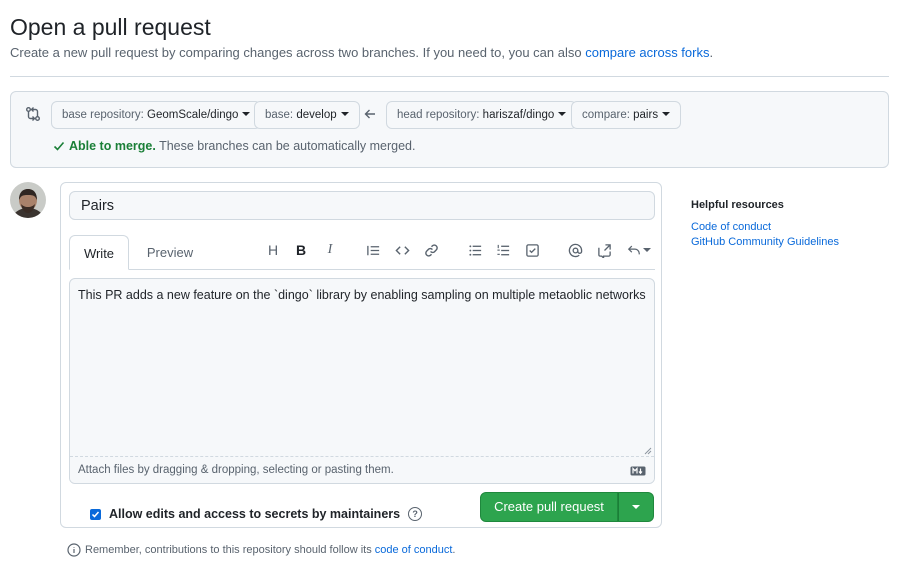 Image resolution: width=904 pixels, height=569 pixels. What do you see at coordinates (316, 115) in the screenshot?
I see `base-branch-value: develop` at bounding box center [316, 115].